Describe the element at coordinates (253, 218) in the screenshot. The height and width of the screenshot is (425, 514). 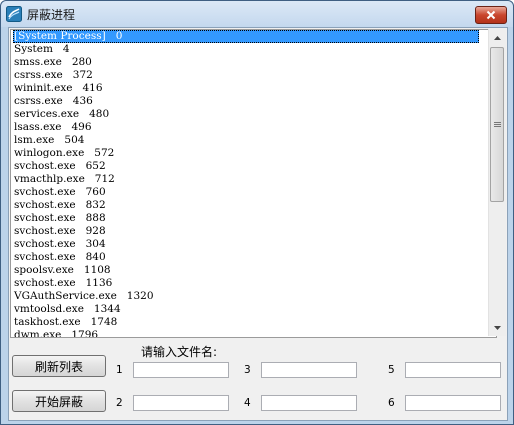
I see `process-list-item: svchost.exe 888` at that location.